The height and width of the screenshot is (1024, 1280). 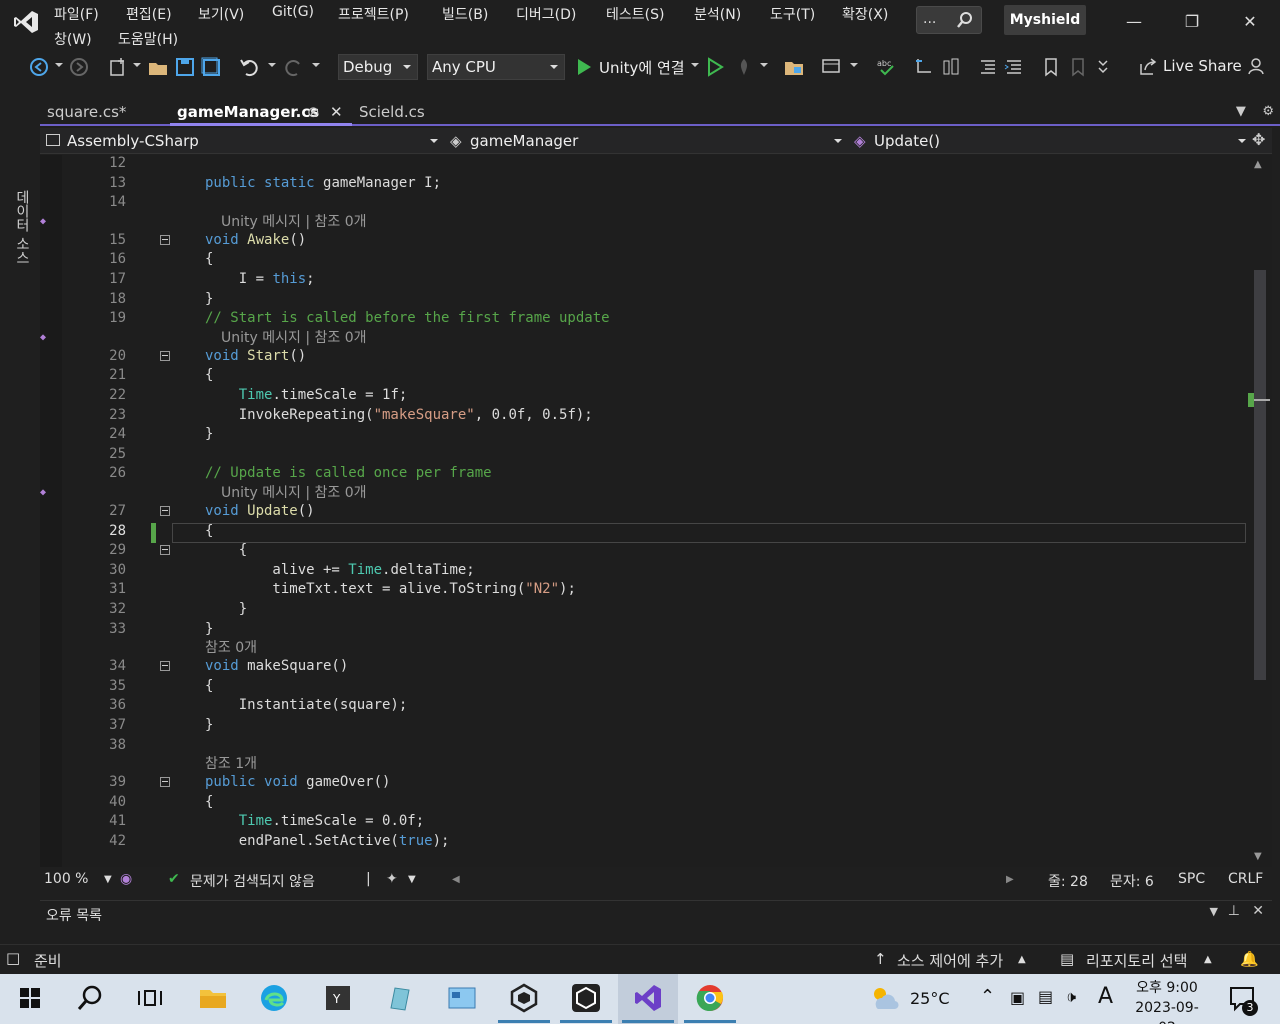 I want to click on codelens-row: 참조 1개, so click(x=644, y=764).